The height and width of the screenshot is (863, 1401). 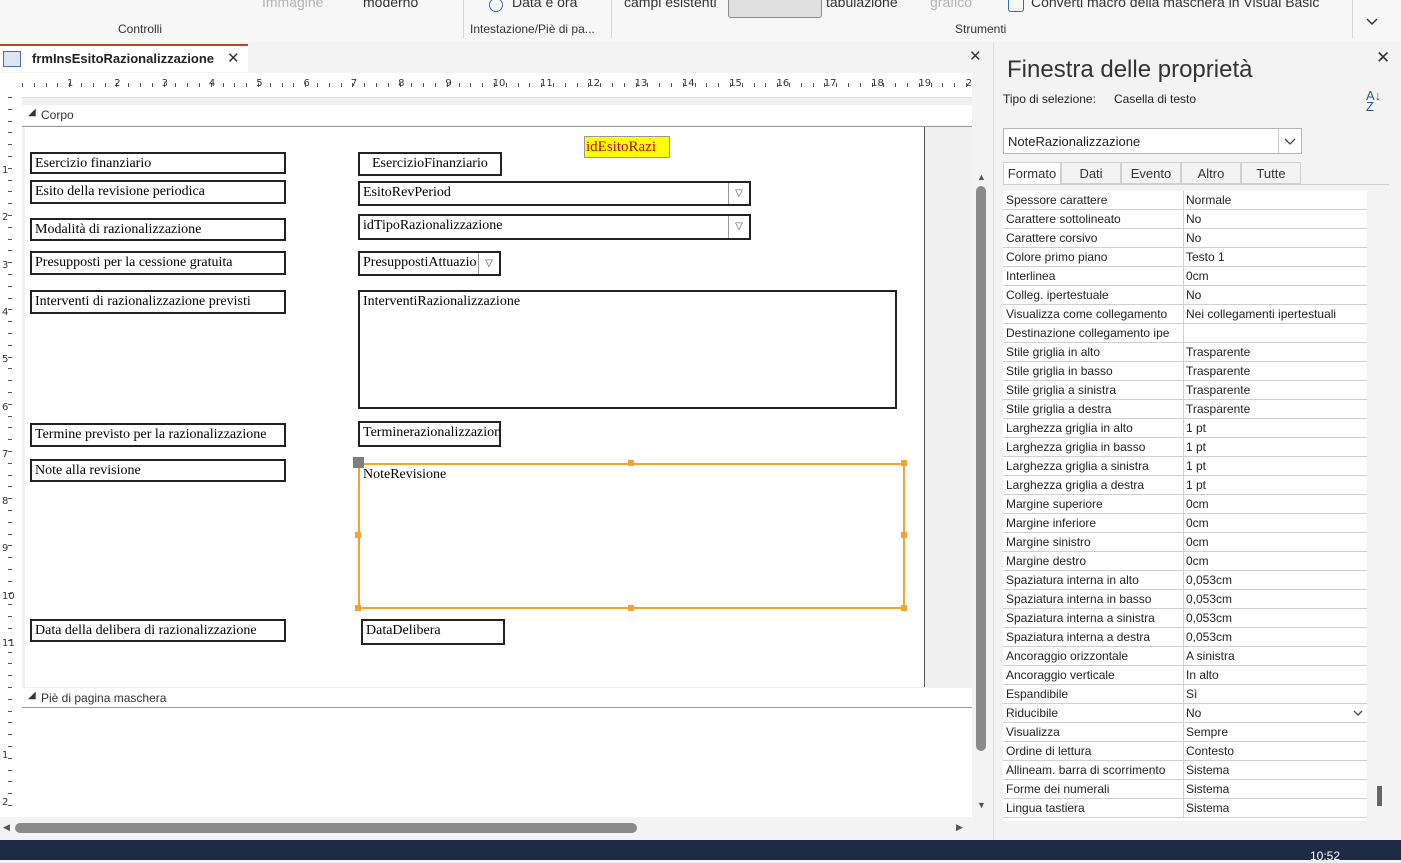 What do you see at coordinates (1185, 371) in the screenshot?
I see `property-row: Stile griglia in basso Trasparente` at bounding box center [1185, 371].